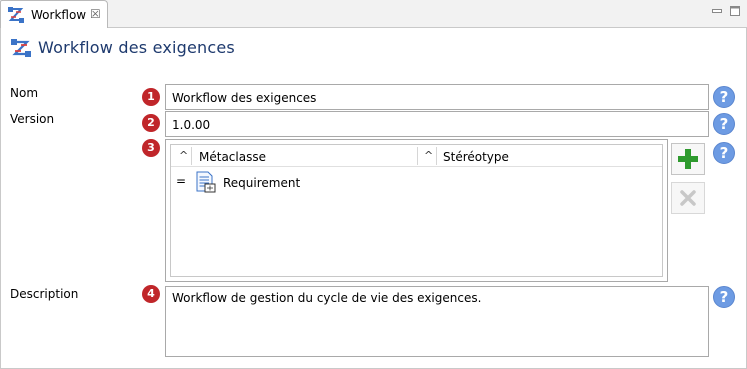  Describe the element at coordinates (437, 124) in the screenshot. I see `version-input: 1.0.00` at that location.